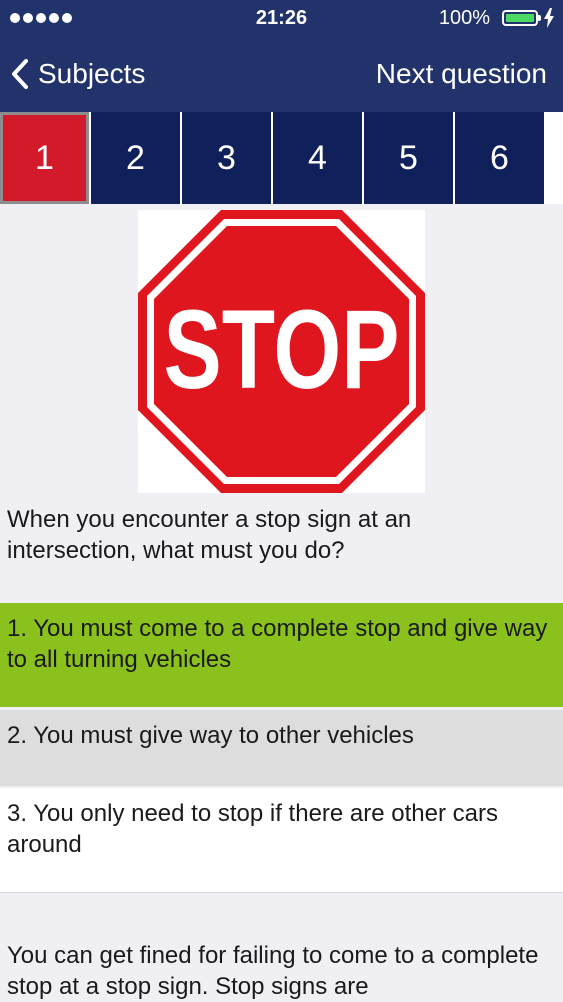 The width and height of the screenshot is (563, 1002). Describe the element at coordinates (499, 158) in the screenshot. I see `tab-question-6: 6` at that location.